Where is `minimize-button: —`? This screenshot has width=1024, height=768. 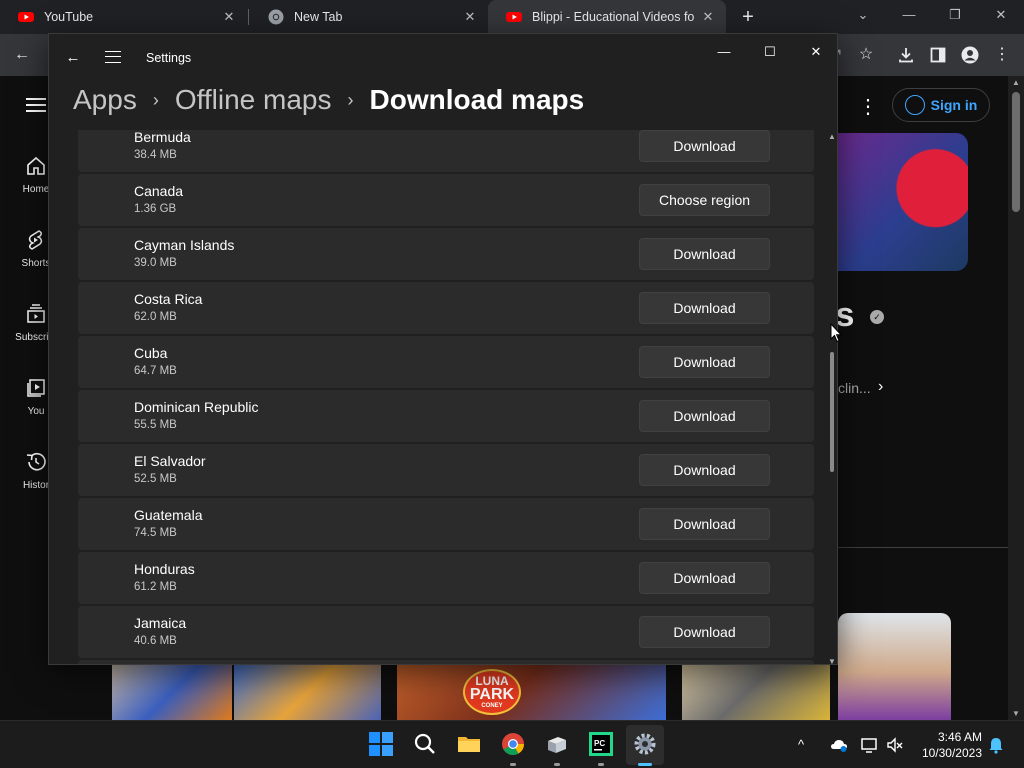 minimize-button: — is located at coordinates (724, 52).